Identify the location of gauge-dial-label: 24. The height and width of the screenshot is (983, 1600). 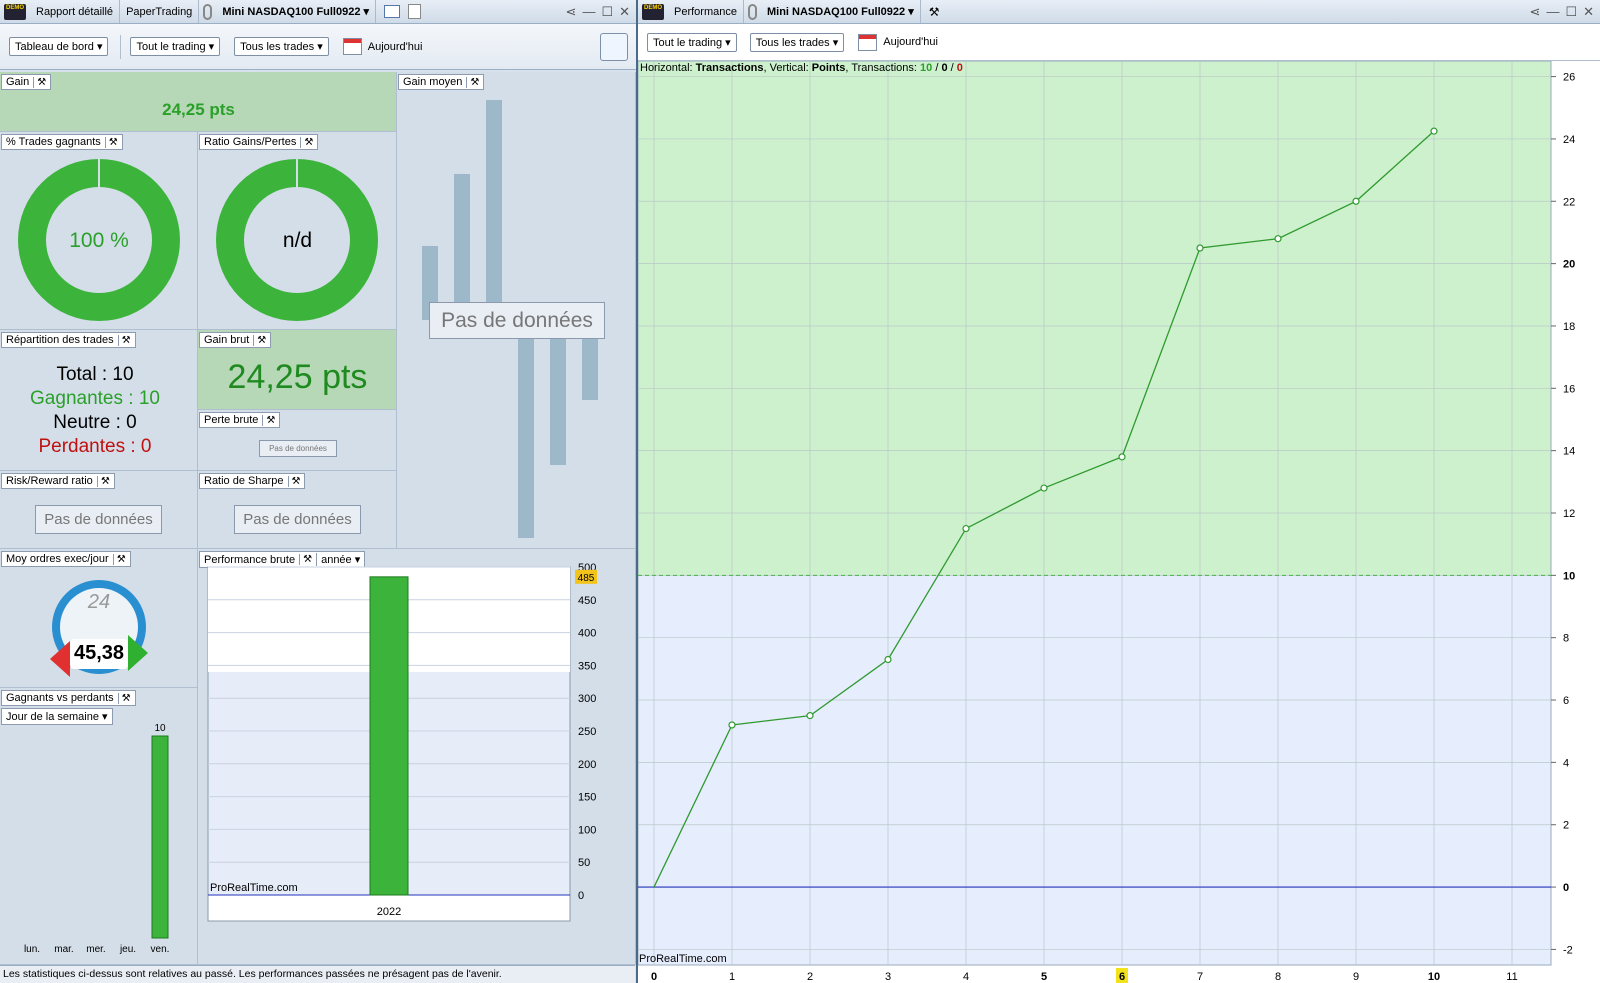
(99, 602).